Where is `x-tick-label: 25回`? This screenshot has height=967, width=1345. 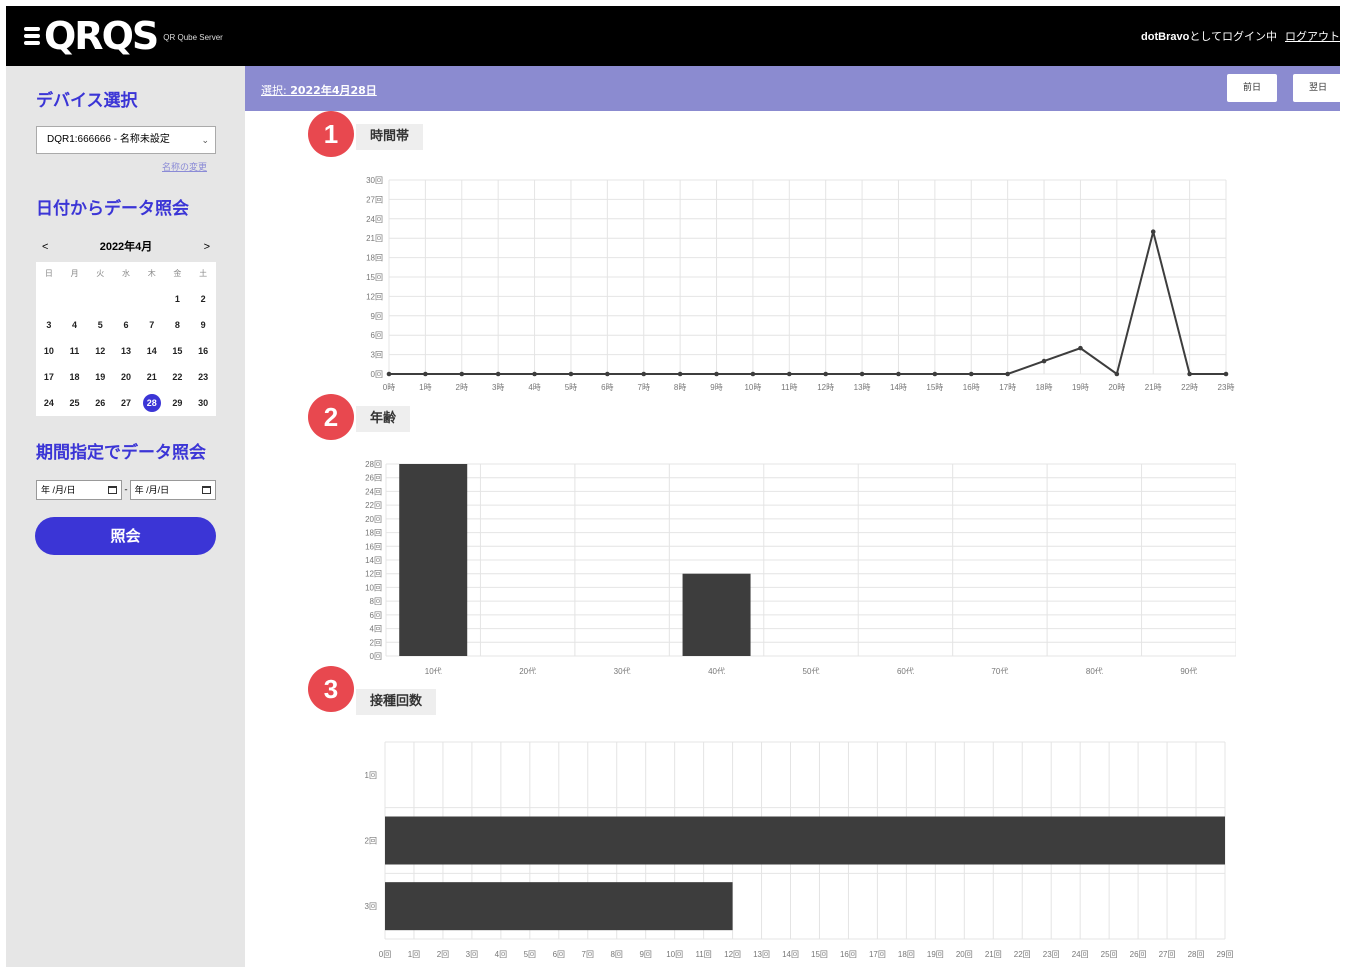
x-tick-label: 25回 is located at coordinates (1109, 954).